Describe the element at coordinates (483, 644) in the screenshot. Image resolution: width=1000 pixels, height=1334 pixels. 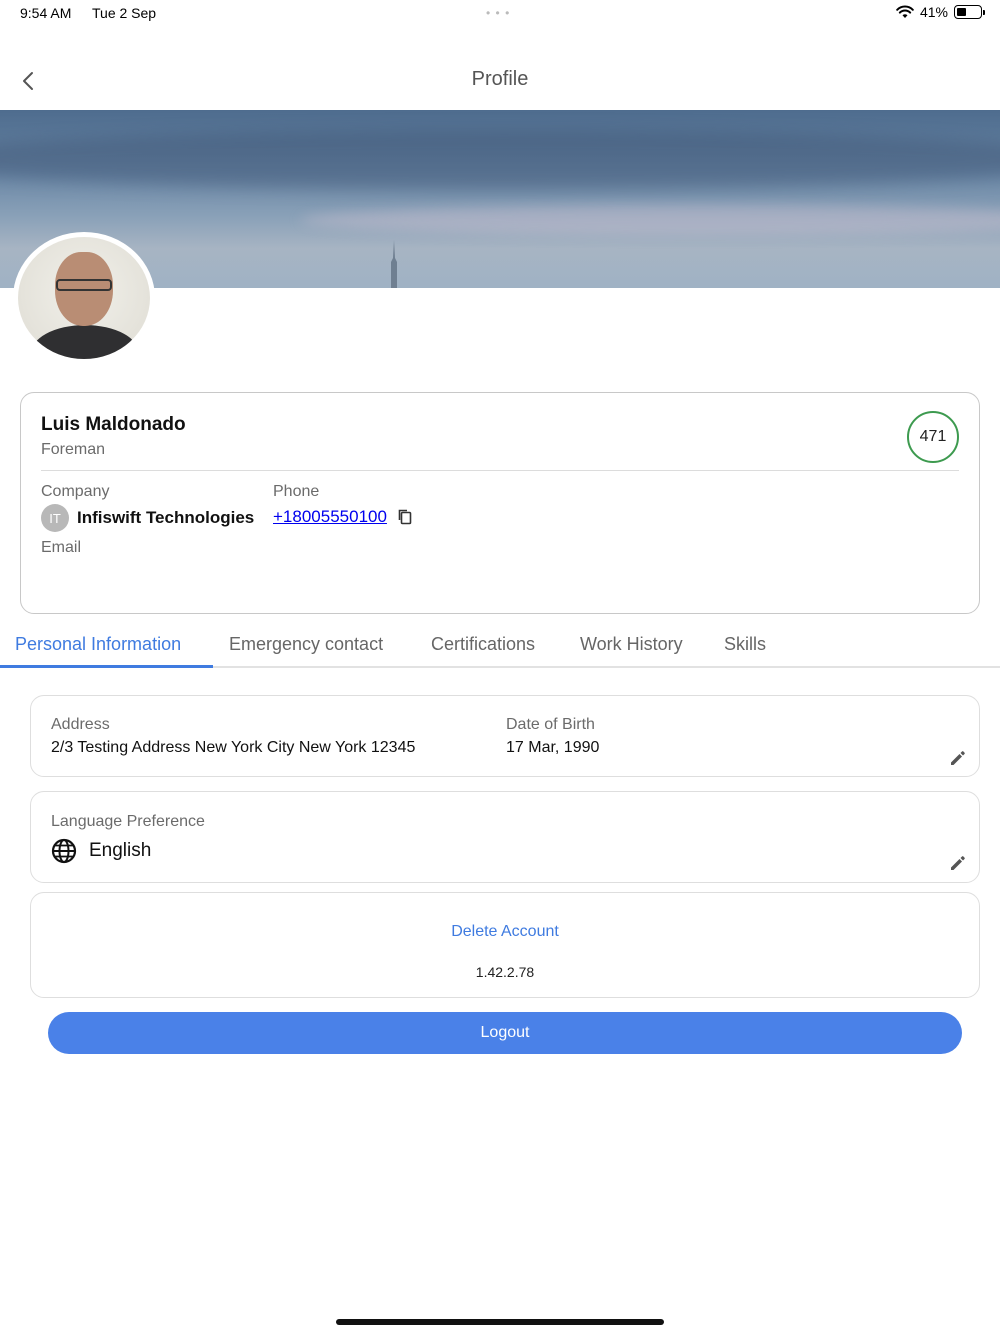
I see `tab-certifications: Certifications` at that location.